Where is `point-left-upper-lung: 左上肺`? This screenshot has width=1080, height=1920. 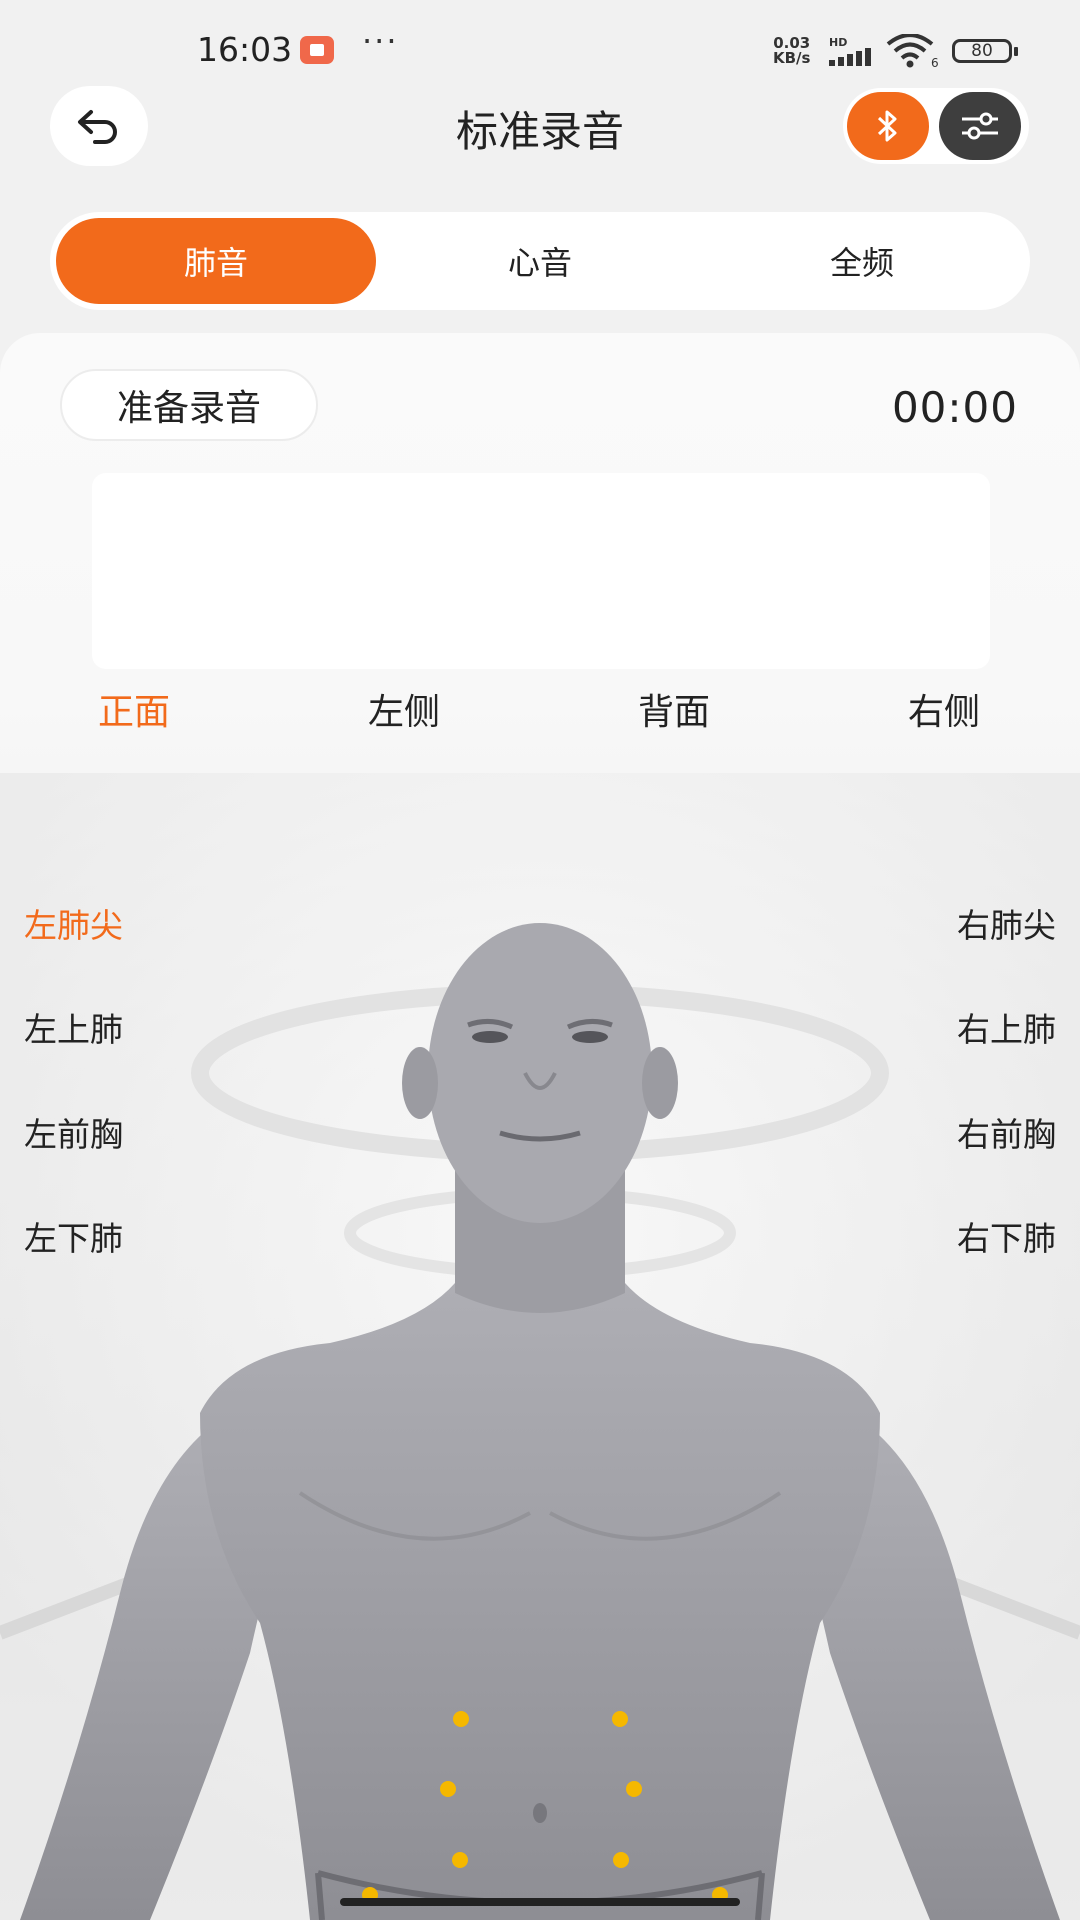
point-left-upper-lung: 左上肺 is located at coordinates (73, 1027).